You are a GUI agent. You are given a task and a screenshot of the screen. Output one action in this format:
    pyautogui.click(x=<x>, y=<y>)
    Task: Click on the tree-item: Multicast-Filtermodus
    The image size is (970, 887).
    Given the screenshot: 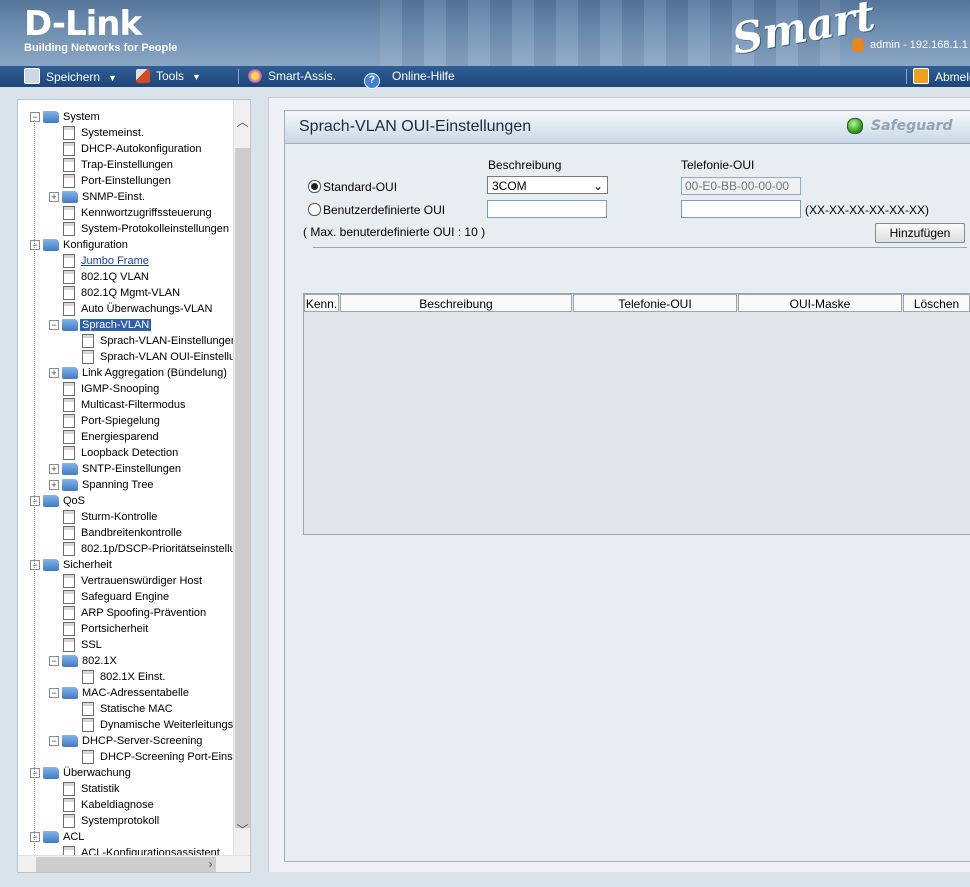 What is the action you would take?
    pyautogui.click(x=125, y=405)
    